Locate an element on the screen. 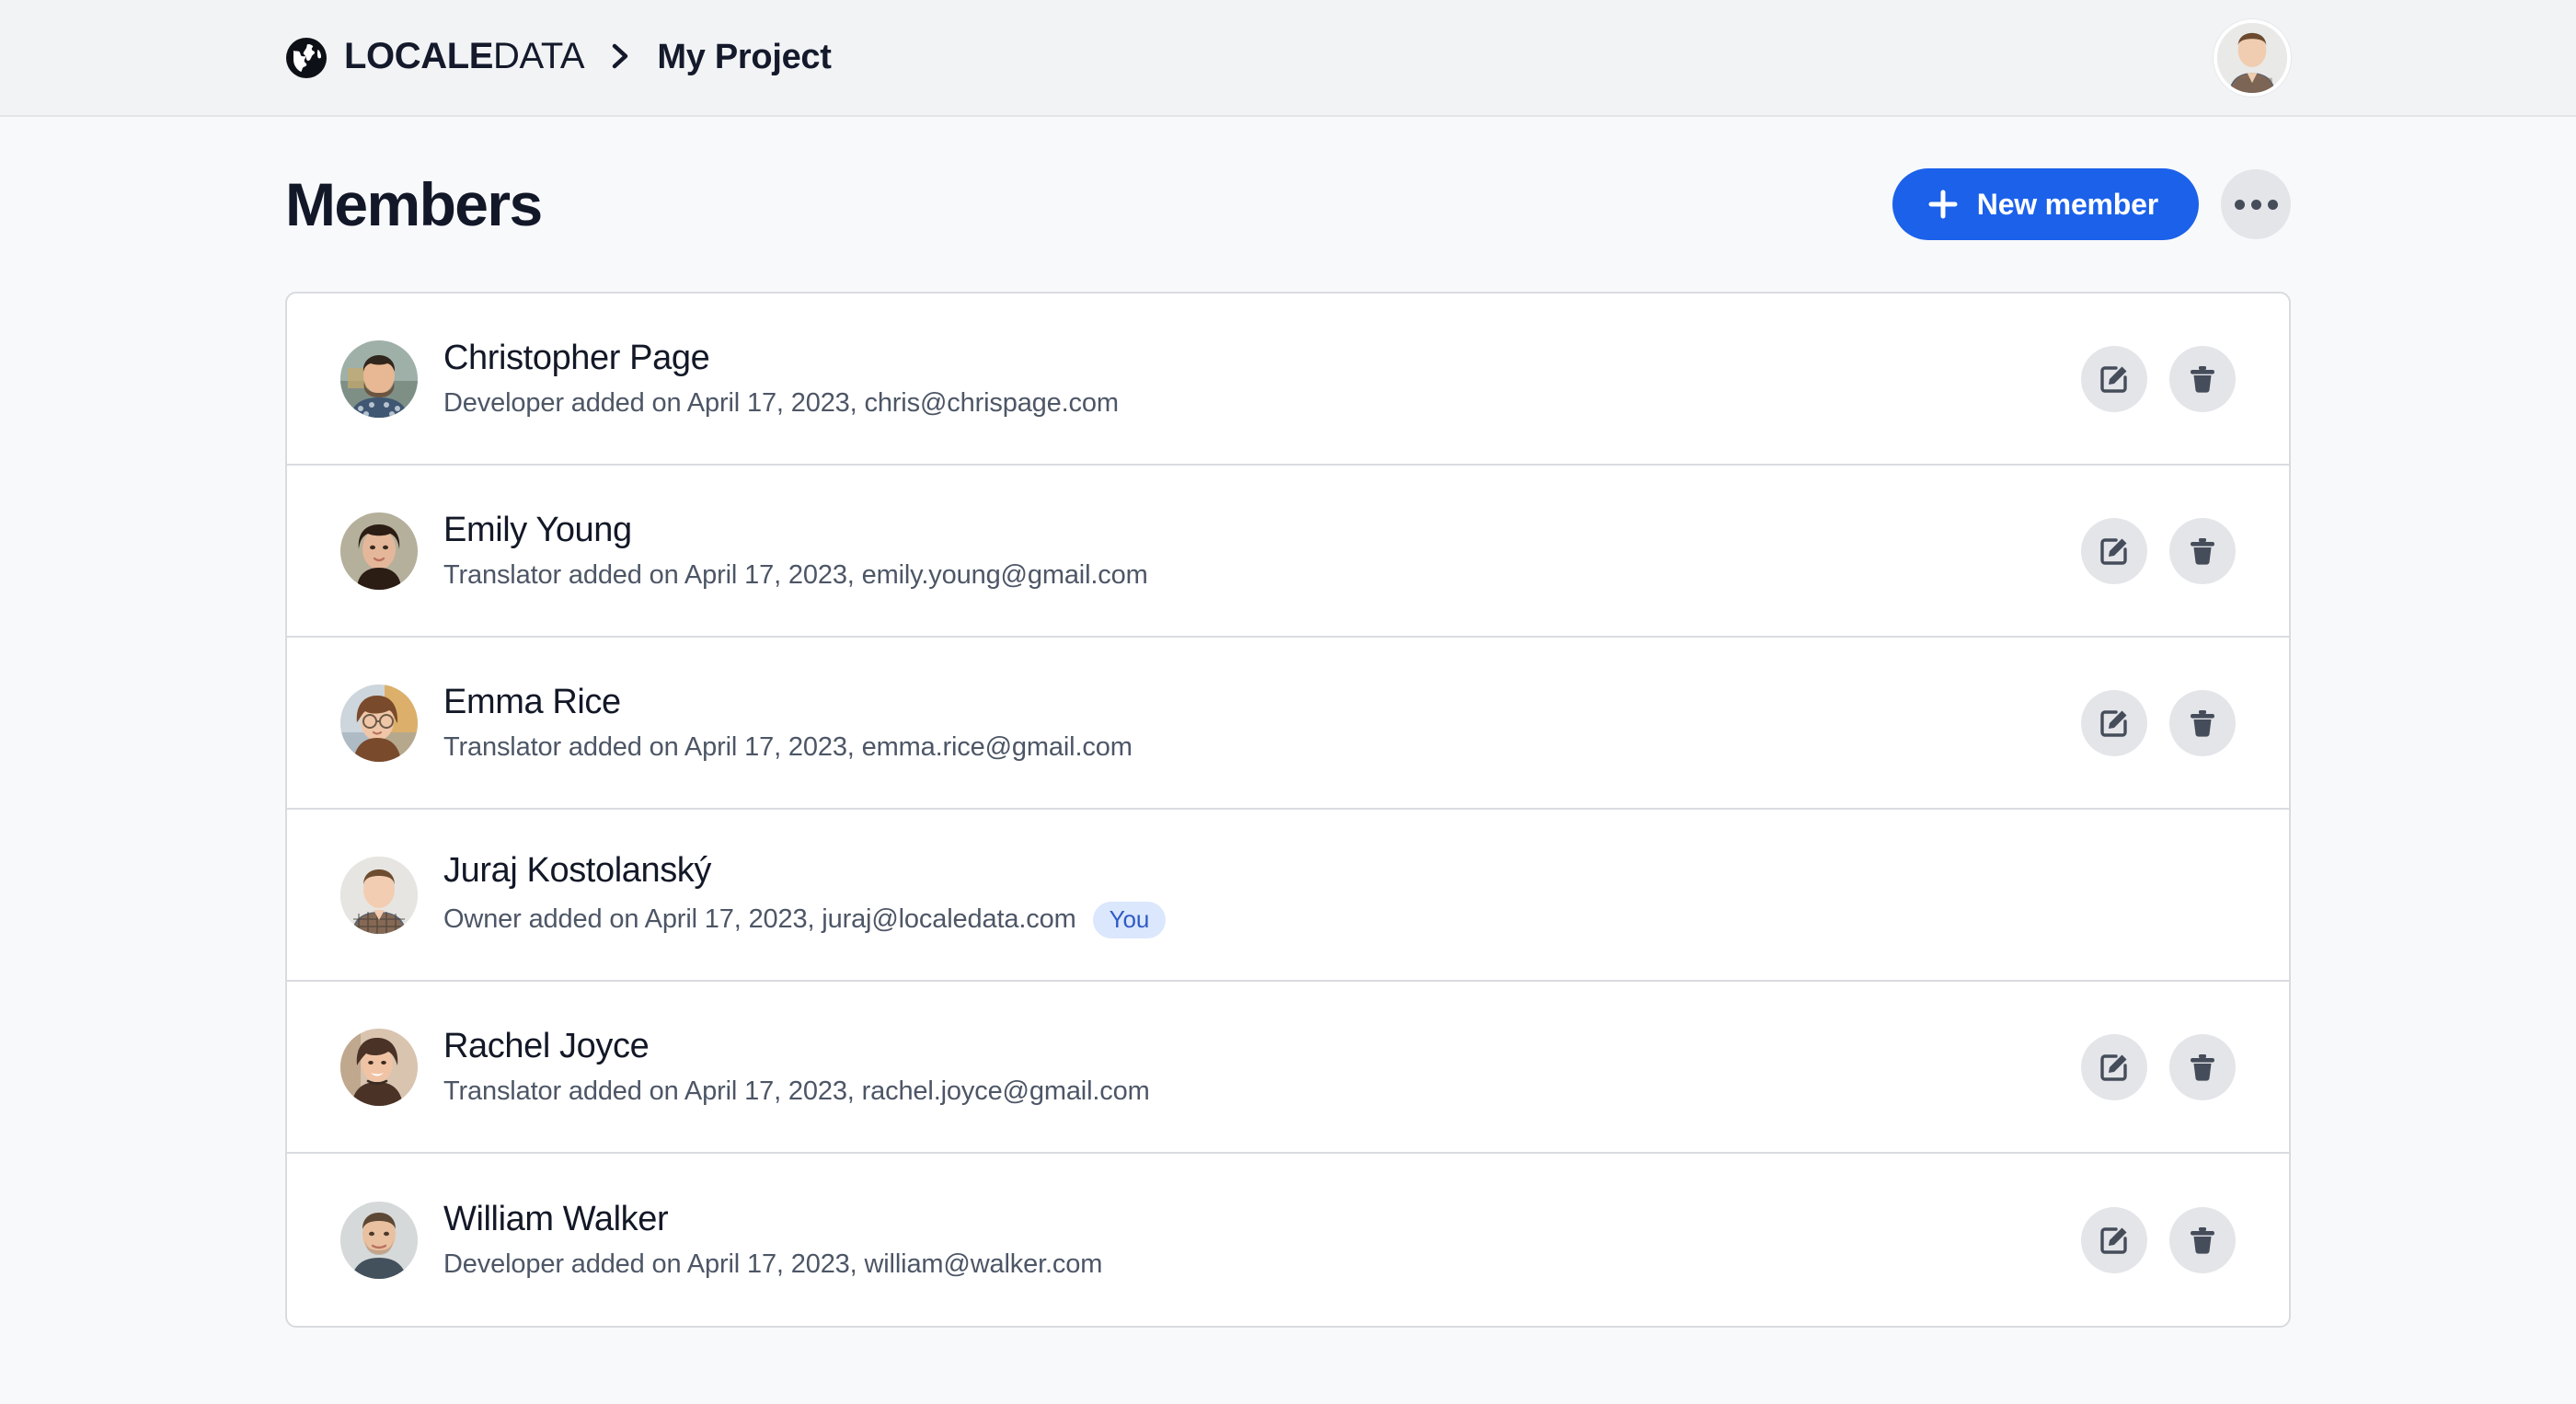 This screenshot has height=1404, width=2576. user-avatar-image is located at coordinates (2252, 57).